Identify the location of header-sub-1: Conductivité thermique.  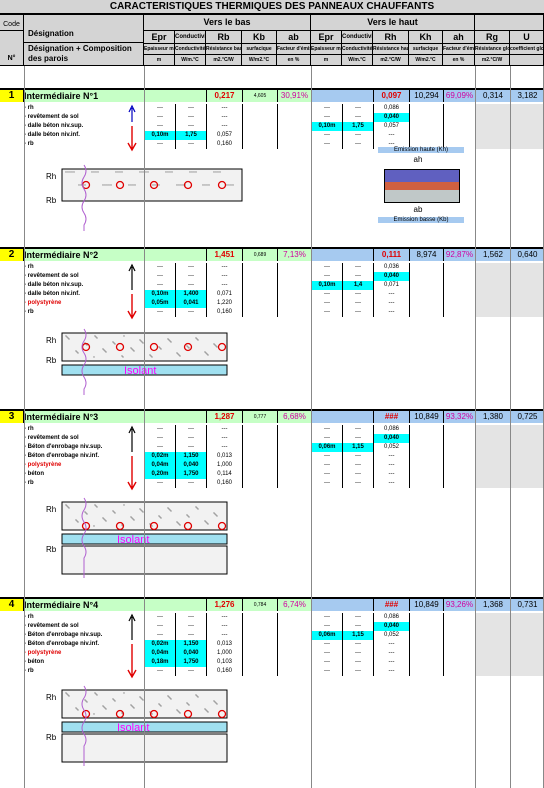
(190, 49).